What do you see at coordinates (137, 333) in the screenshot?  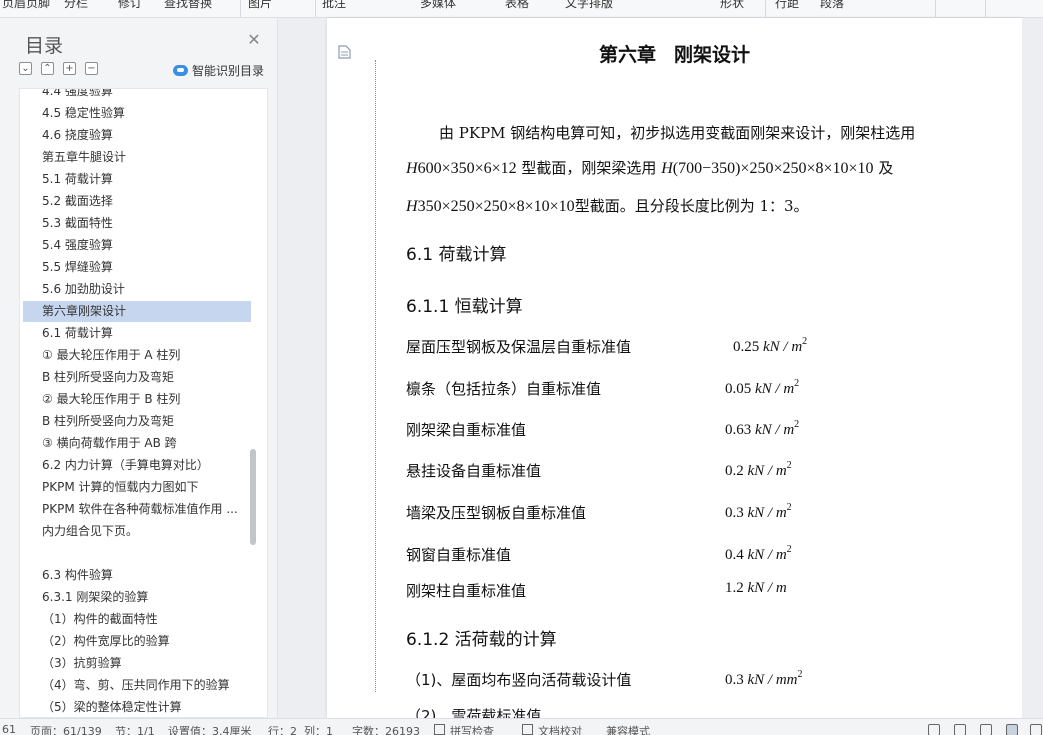 I see `toc-item: 6.1 荷载计算` at bounding box center [137, 333].